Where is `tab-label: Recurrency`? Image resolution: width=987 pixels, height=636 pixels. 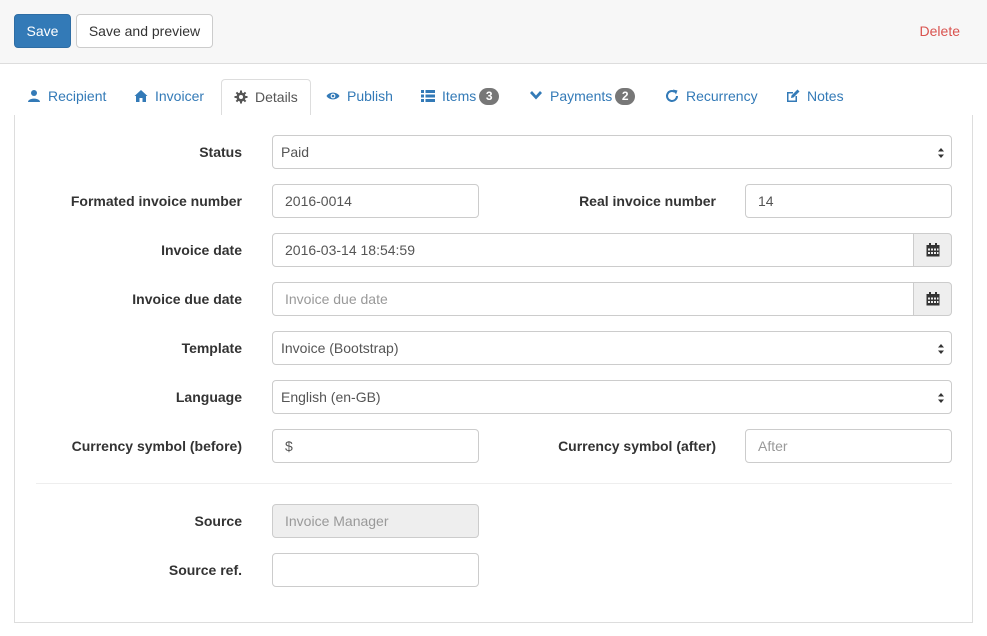 tab-label: Recurrency is located at coordinates (722, 96).